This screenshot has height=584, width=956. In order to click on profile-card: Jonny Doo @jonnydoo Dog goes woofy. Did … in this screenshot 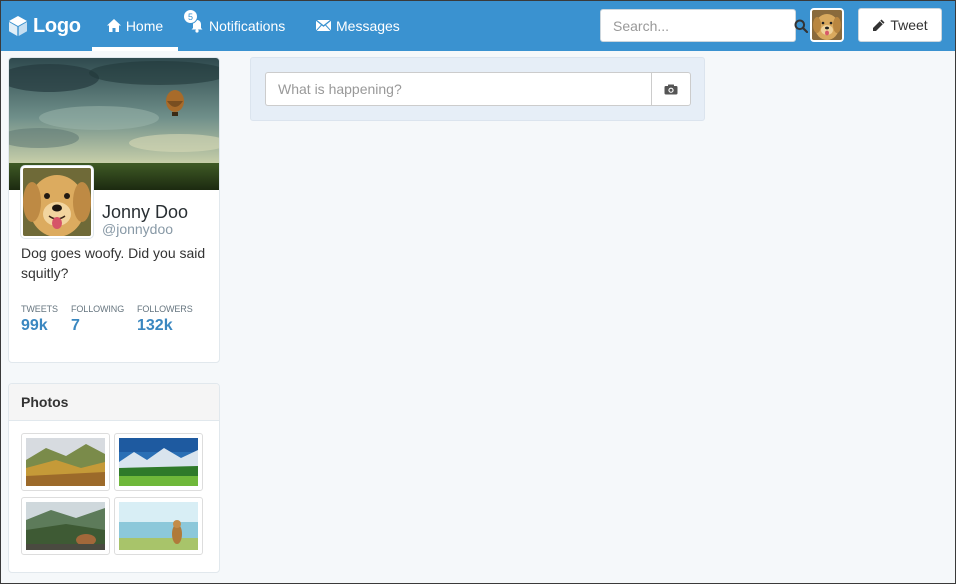, I will do `click(114, 210)`.